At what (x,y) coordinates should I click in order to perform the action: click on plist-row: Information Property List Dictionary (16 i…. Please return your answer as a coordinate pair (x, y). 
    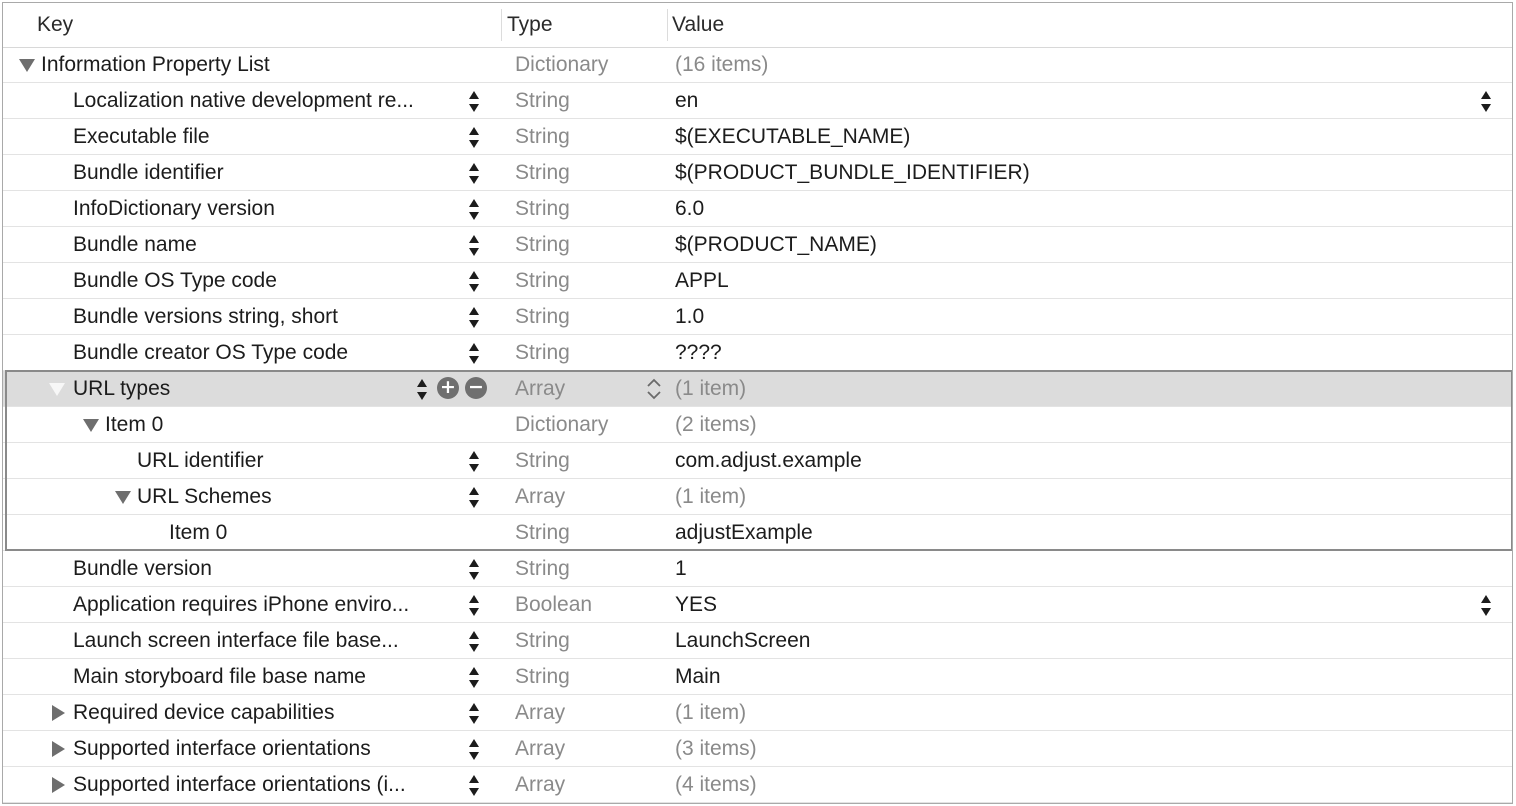
    Looking at the image, I should click on (757, 65).